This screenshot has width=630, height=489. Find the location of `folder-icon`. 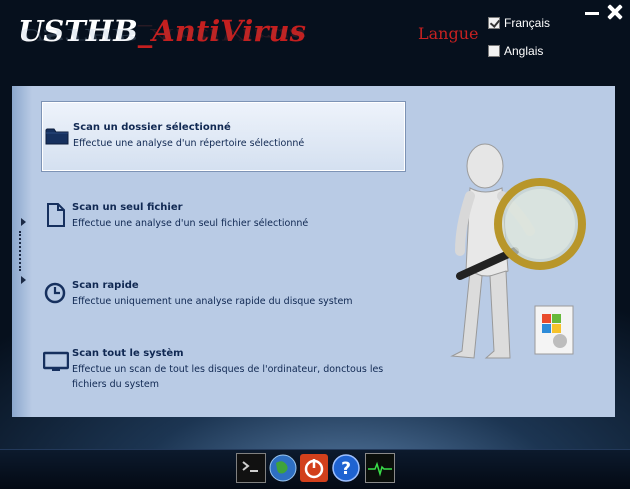

folder-icon is located at coordinates (57, 135).